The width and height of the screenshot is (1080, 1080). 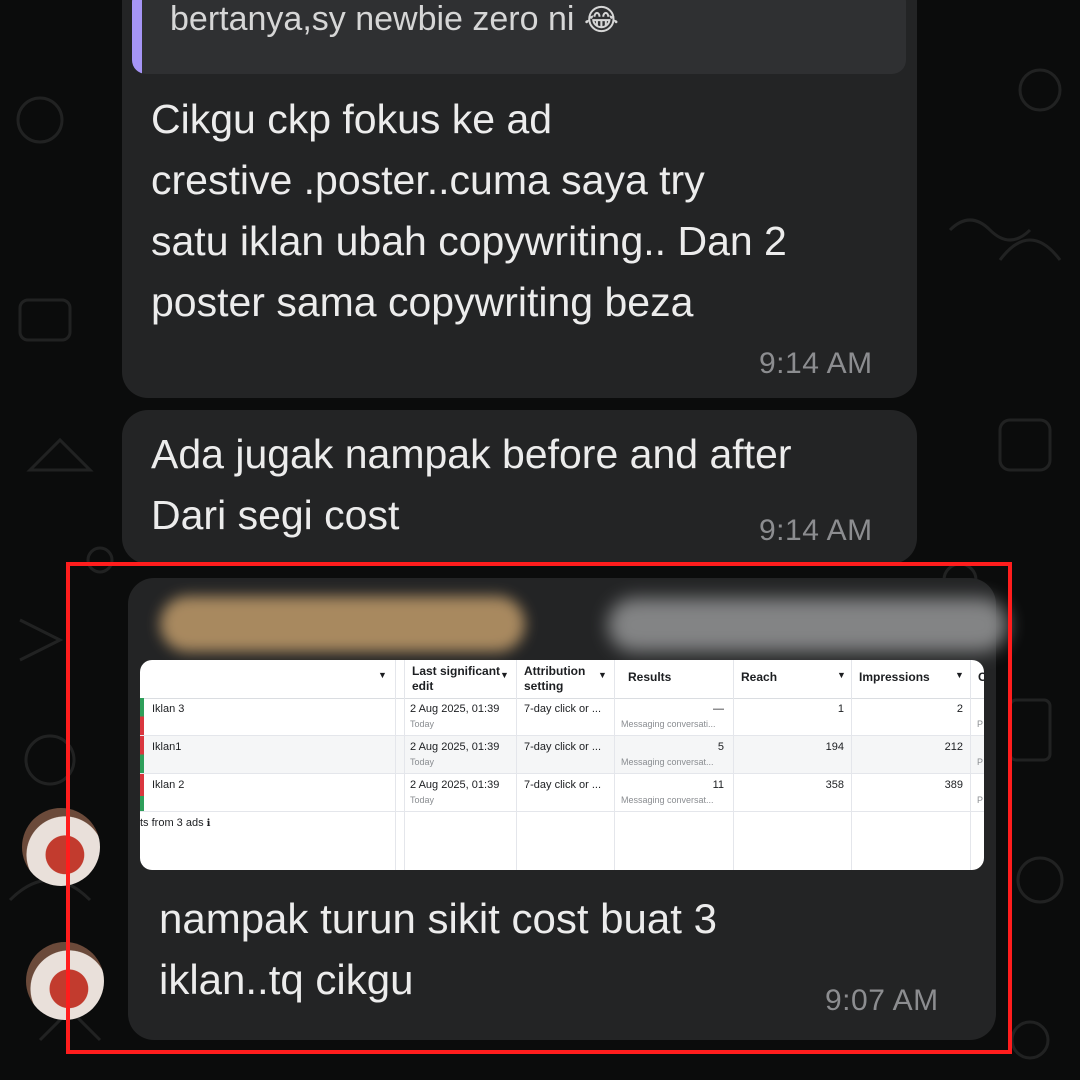 What do you see at coordinates (372, 19) in the screenshot?
I see `quoted-reply-text: bertanya,sy newbie zero ni` at bounding box center [372, 19].